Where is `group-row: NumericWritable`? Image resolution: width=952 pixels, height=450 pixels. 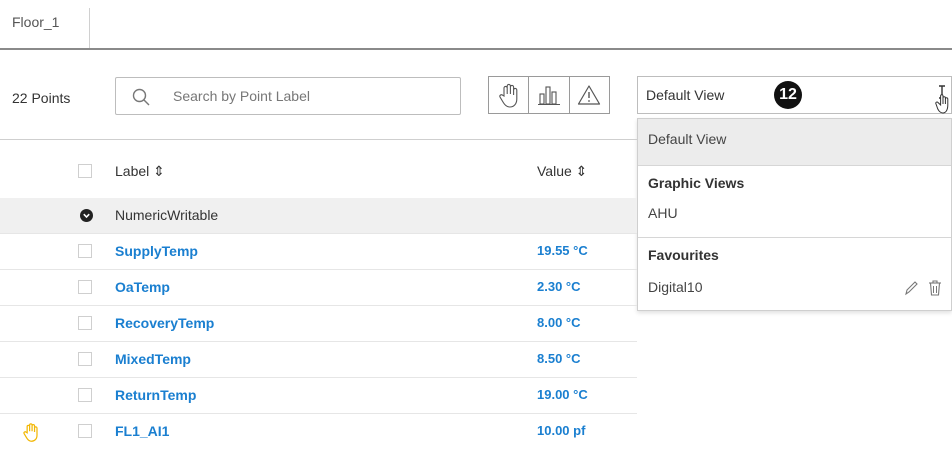
group-row: NumericWritable is located at coordinates (318, 216).